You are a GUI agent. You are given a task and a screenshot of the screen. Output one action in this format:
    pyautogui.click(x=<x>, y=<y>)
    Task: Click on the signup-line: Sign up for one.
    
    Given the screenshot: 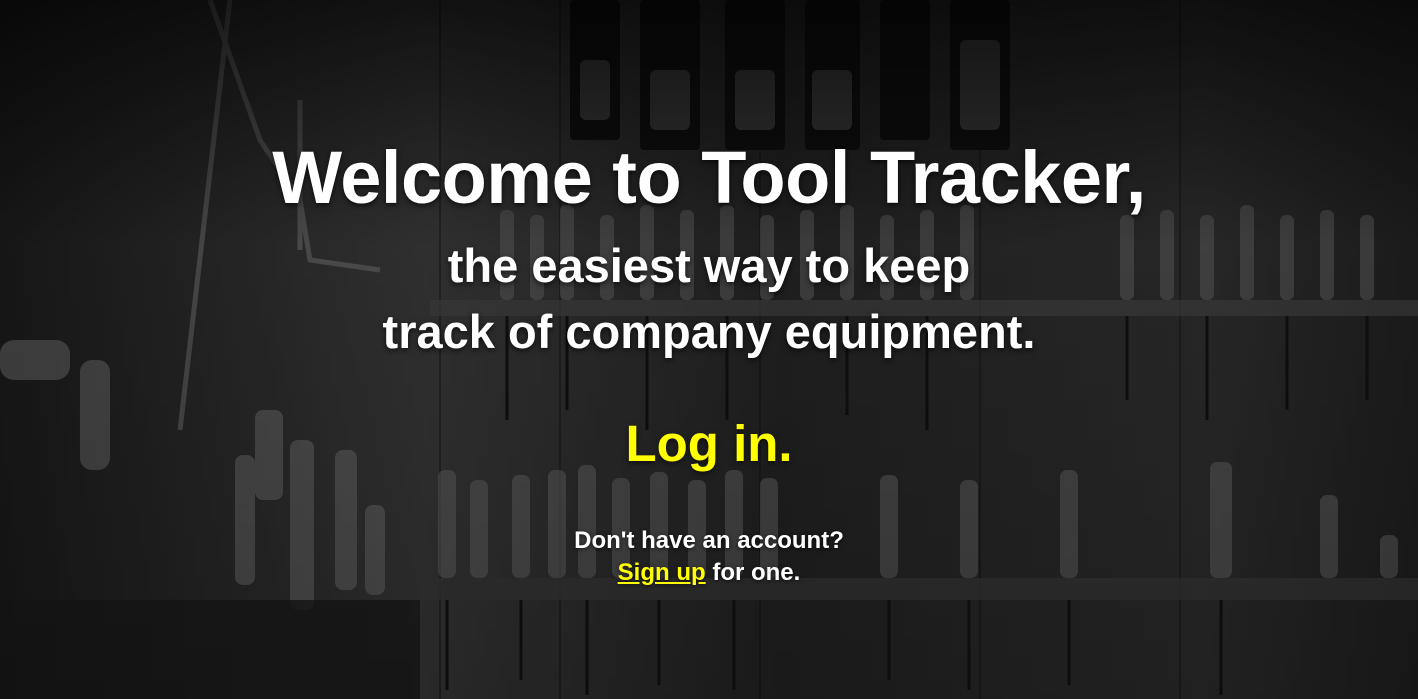 What is the action you would take?
    pyautogui.click(x=709, y=573)
    